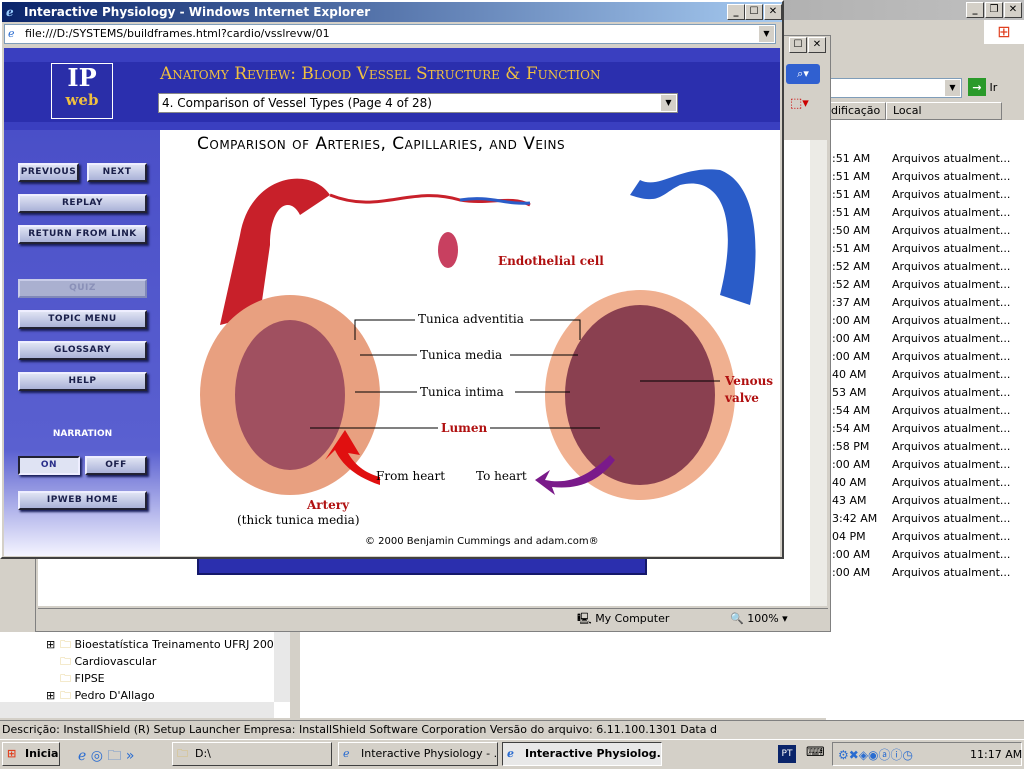 The image size is (1024, 769). Describe the element at coordinates (798, 45) in the screenshot. I see `mid-maximize-button: ☐` at that location.